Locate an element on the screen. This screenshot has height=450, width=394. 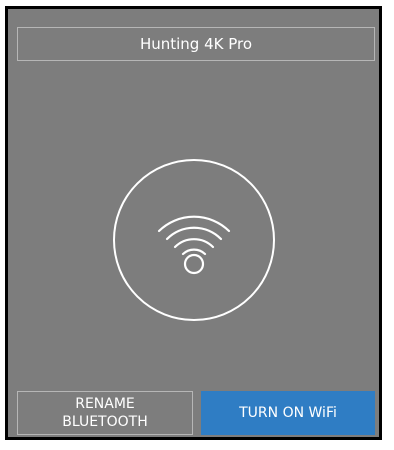
wifi-icon is located at coordinates (194, 245).